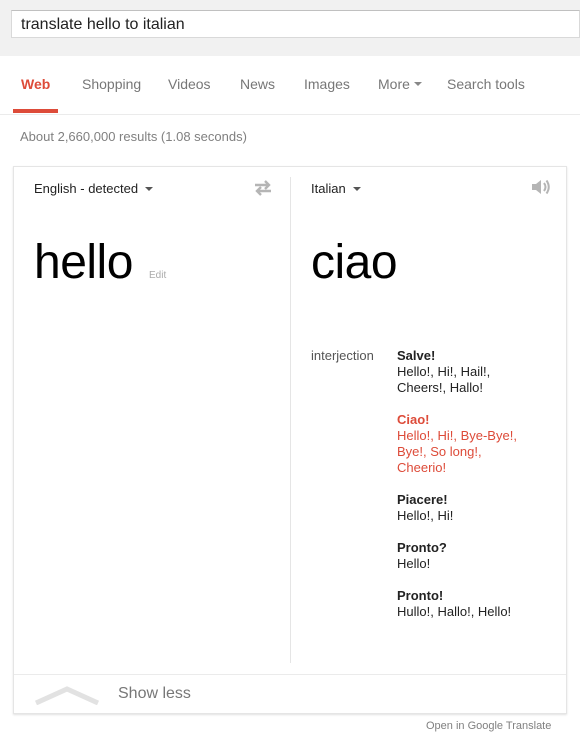 The height and width of the screenshot is (746, 580). What do you see at coordinates (413, 419) in the screenshot?
I see `entry-word: Ciao!` at bounding box center [413, 419].